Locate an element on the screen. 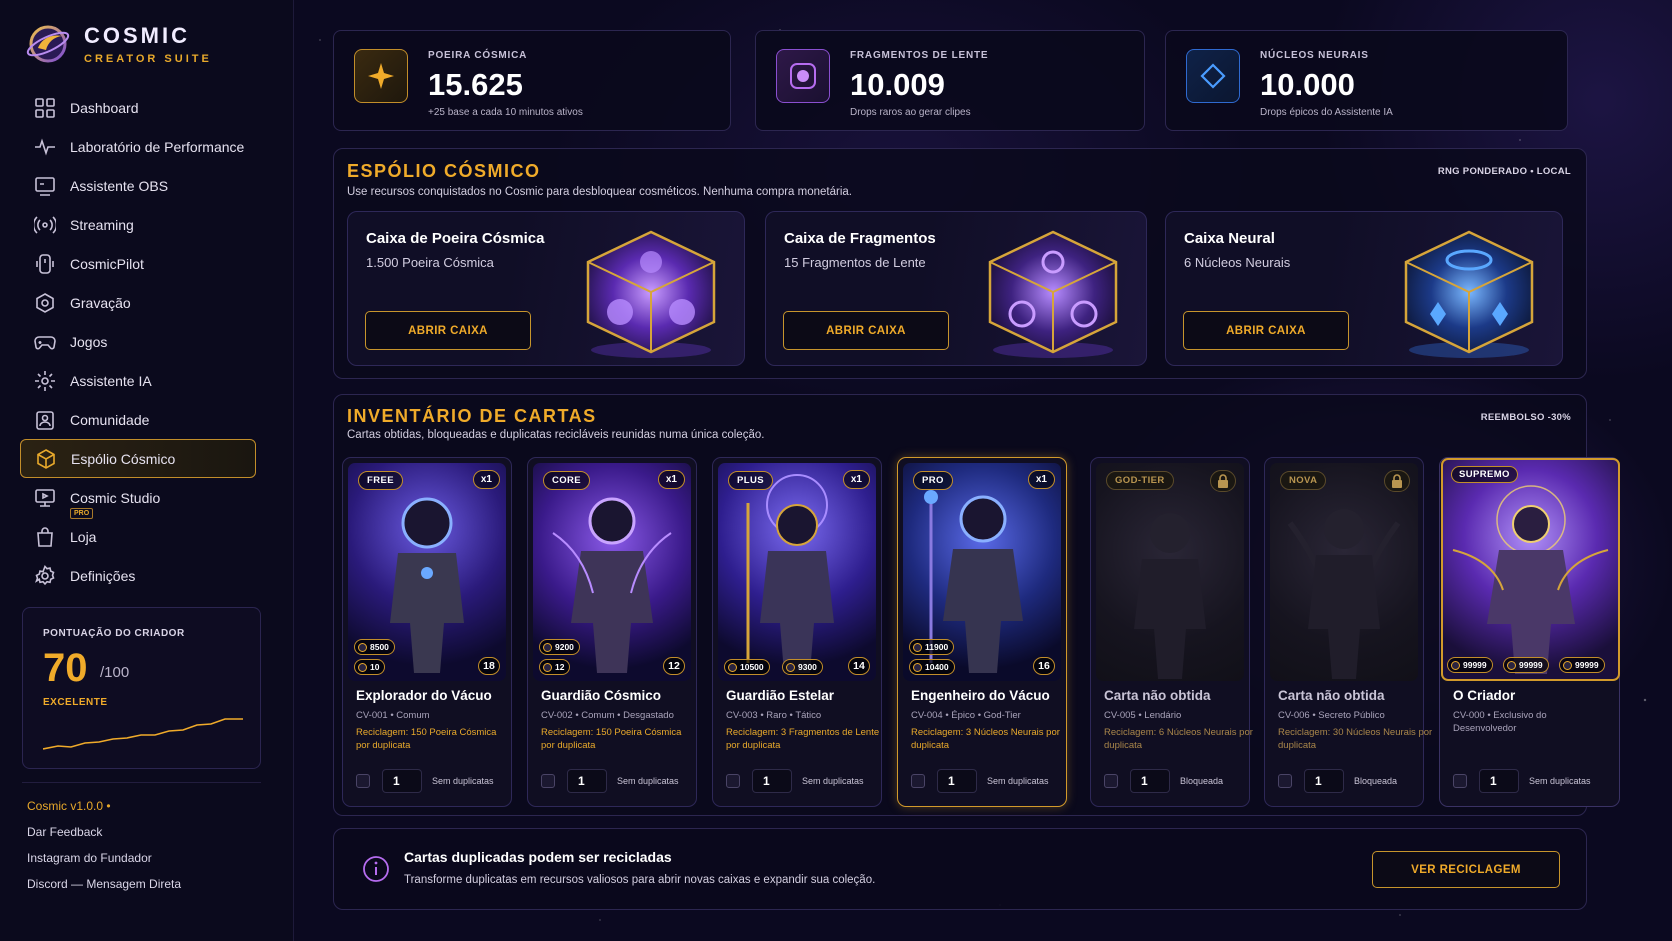 This screenshot has width=1672, height=941. defense-chip: 10 is located at coordinates (370, 667).